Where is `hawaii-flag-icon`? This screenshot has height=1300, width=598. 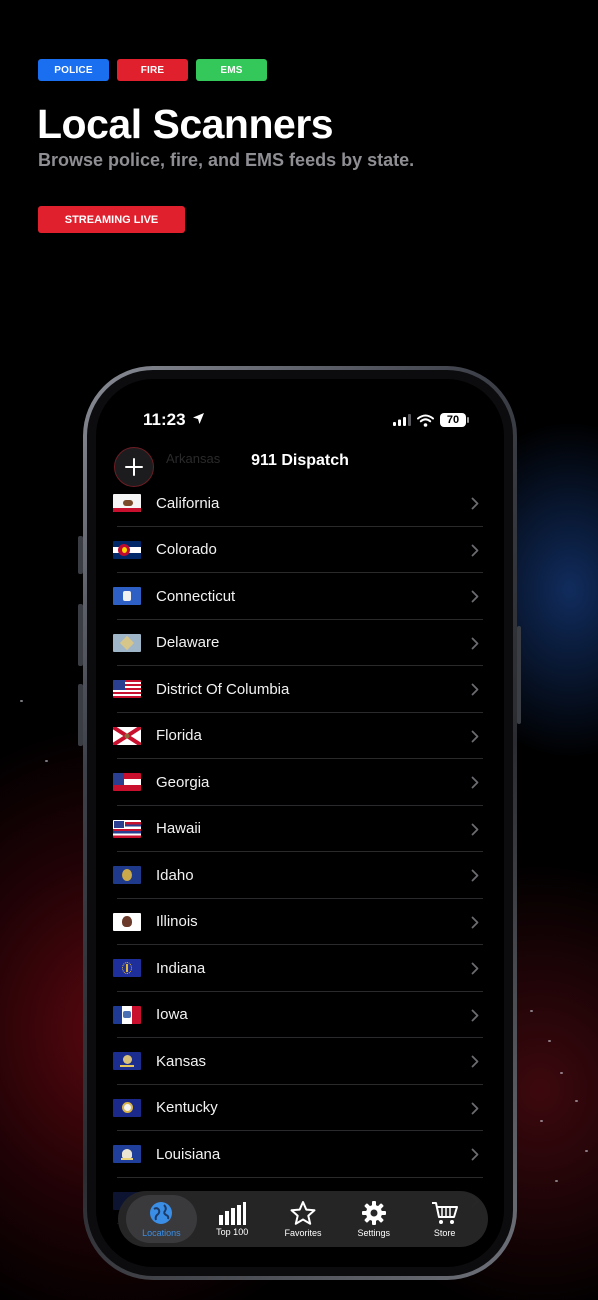 hawaii-flag-icon is located at coordinates (127, 828).